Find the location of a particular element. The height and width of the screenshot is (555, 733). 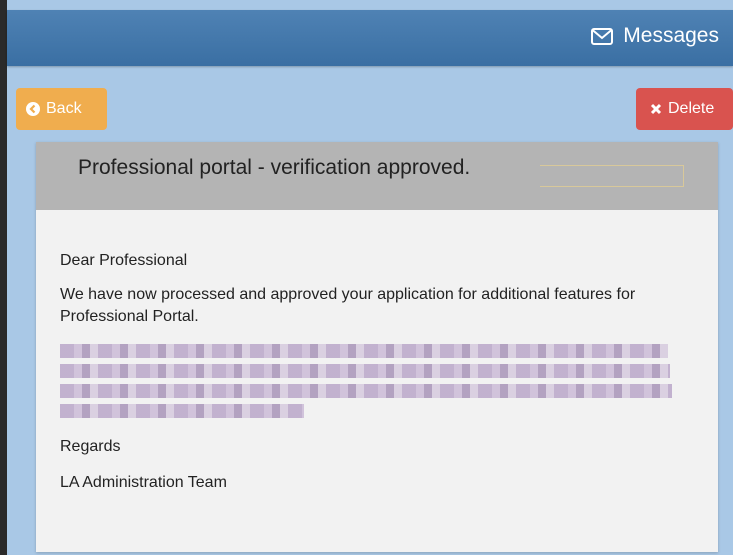

regards-text: Regards is located at coordinates (90, 446).